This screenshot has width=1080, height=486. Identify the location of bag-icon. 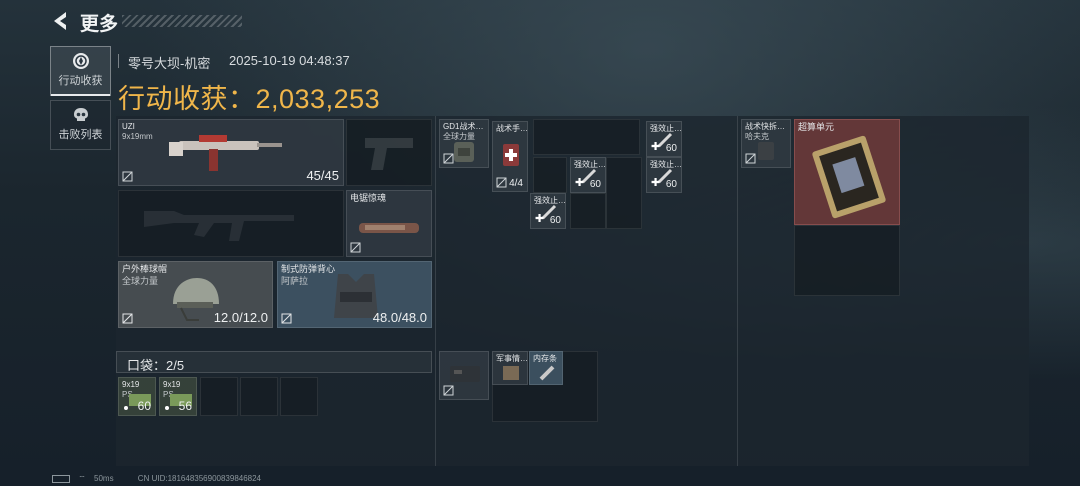
(465, 374).